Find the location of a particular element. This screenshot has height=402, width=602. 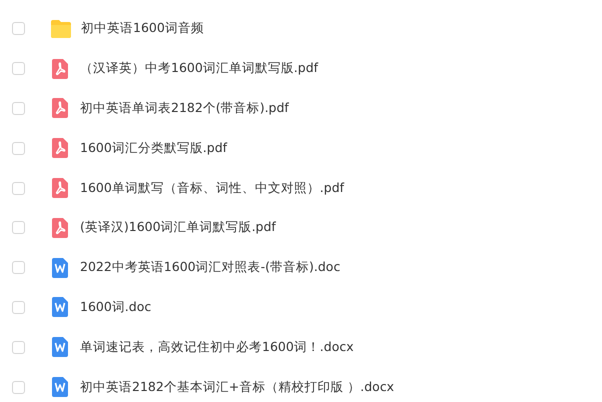

file-name: 初中英语单词表2182个(带音标).pdf is located at coordinates (184, 108).